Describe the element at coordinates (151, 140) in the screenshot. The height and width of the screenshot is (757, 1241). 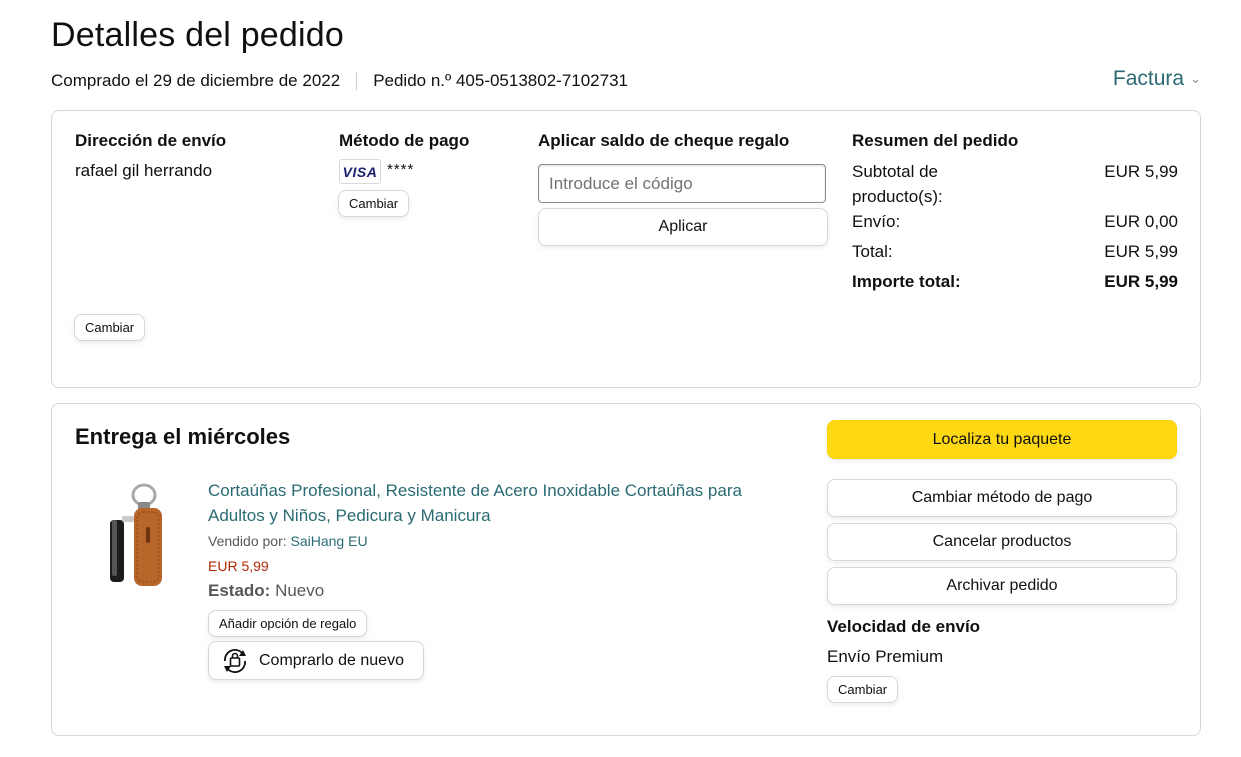
I see `shipping-heading: Dirección de envío` at that location.